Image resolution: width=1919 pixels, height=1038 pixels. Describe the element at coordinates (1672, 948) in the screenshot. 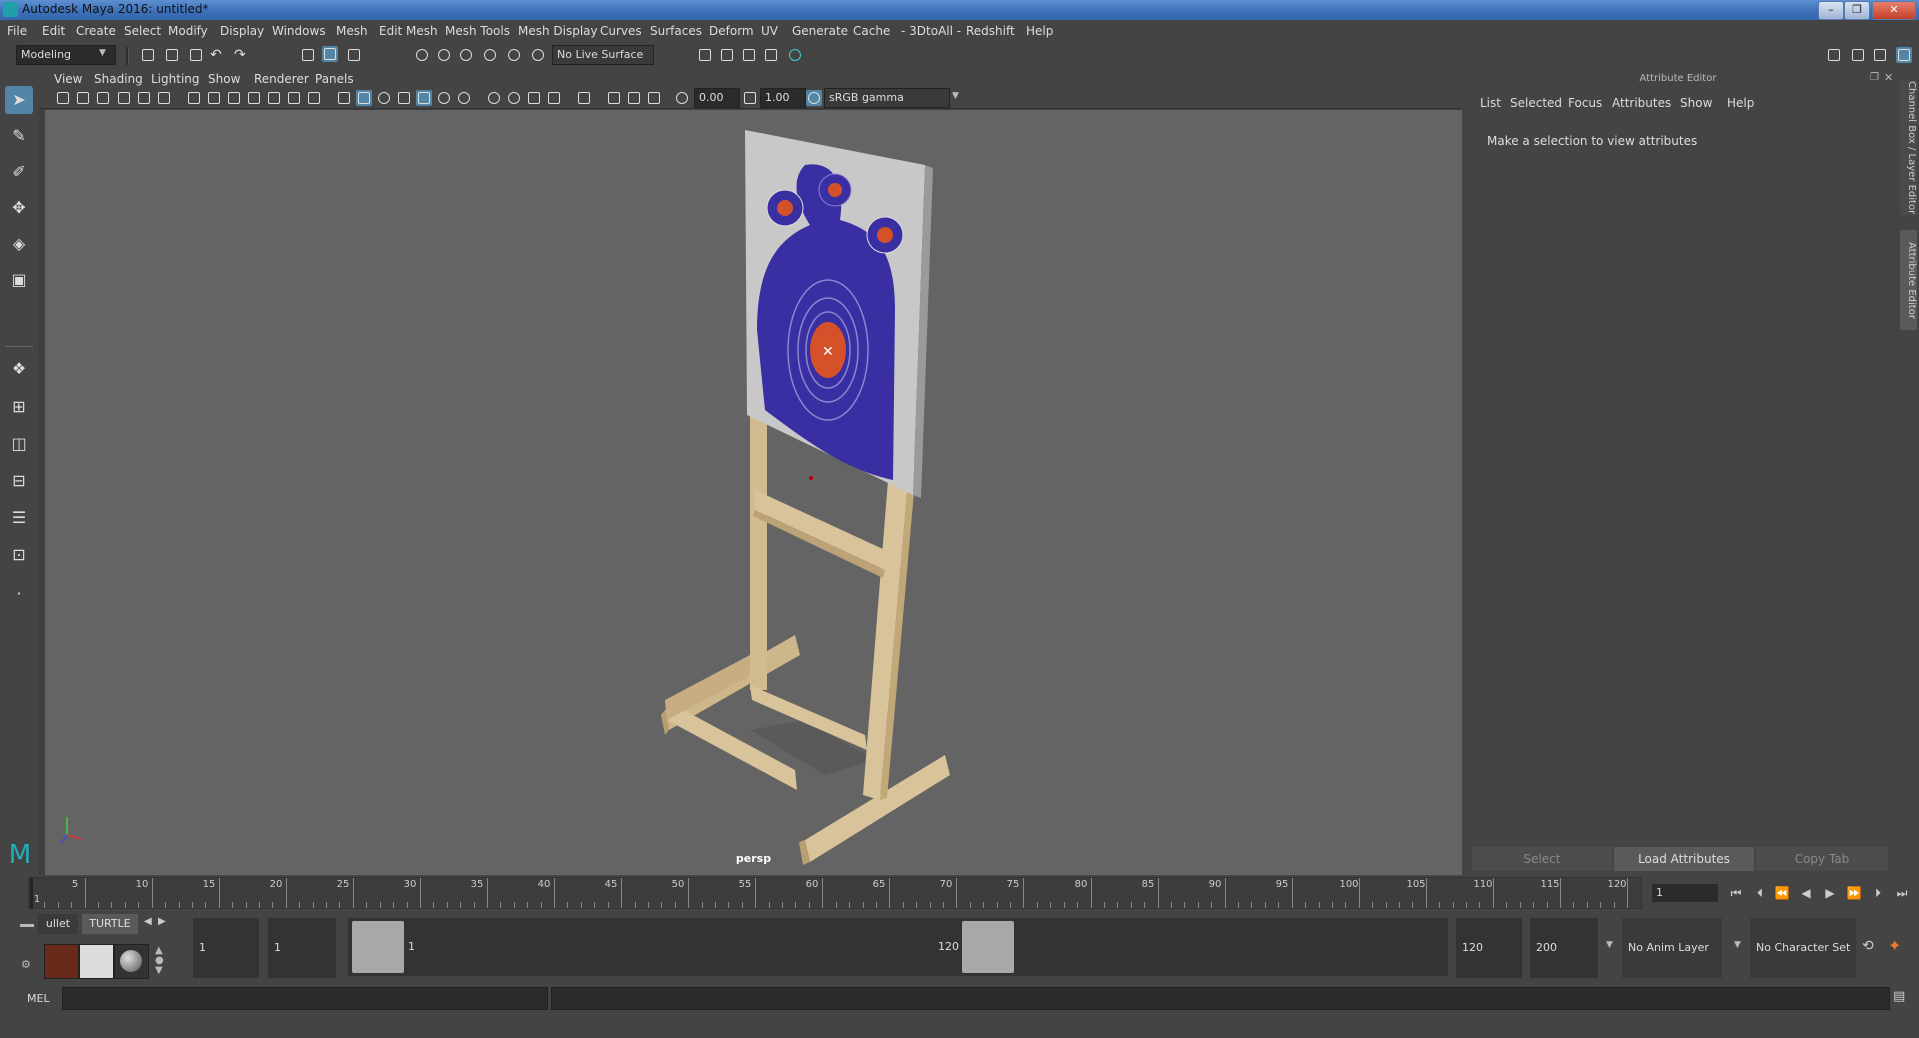

I see `anim-layer-dropdown: No Anim Layer` at that location.